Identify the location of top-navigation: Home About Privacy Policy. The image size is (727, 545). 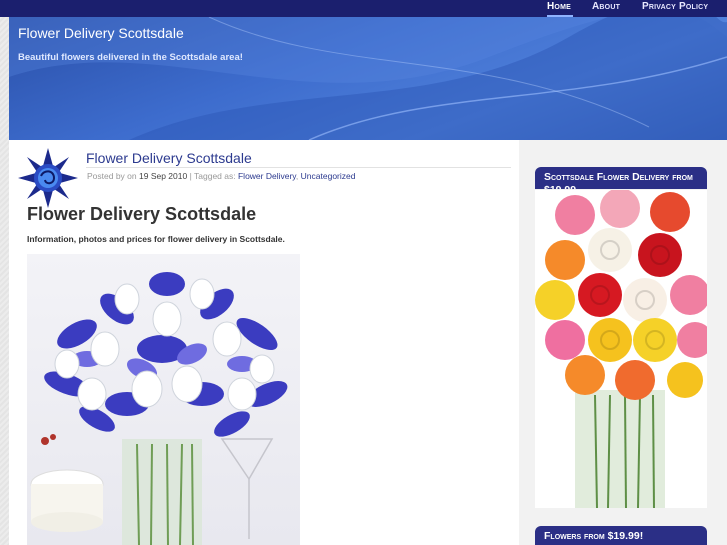
(363, 8).